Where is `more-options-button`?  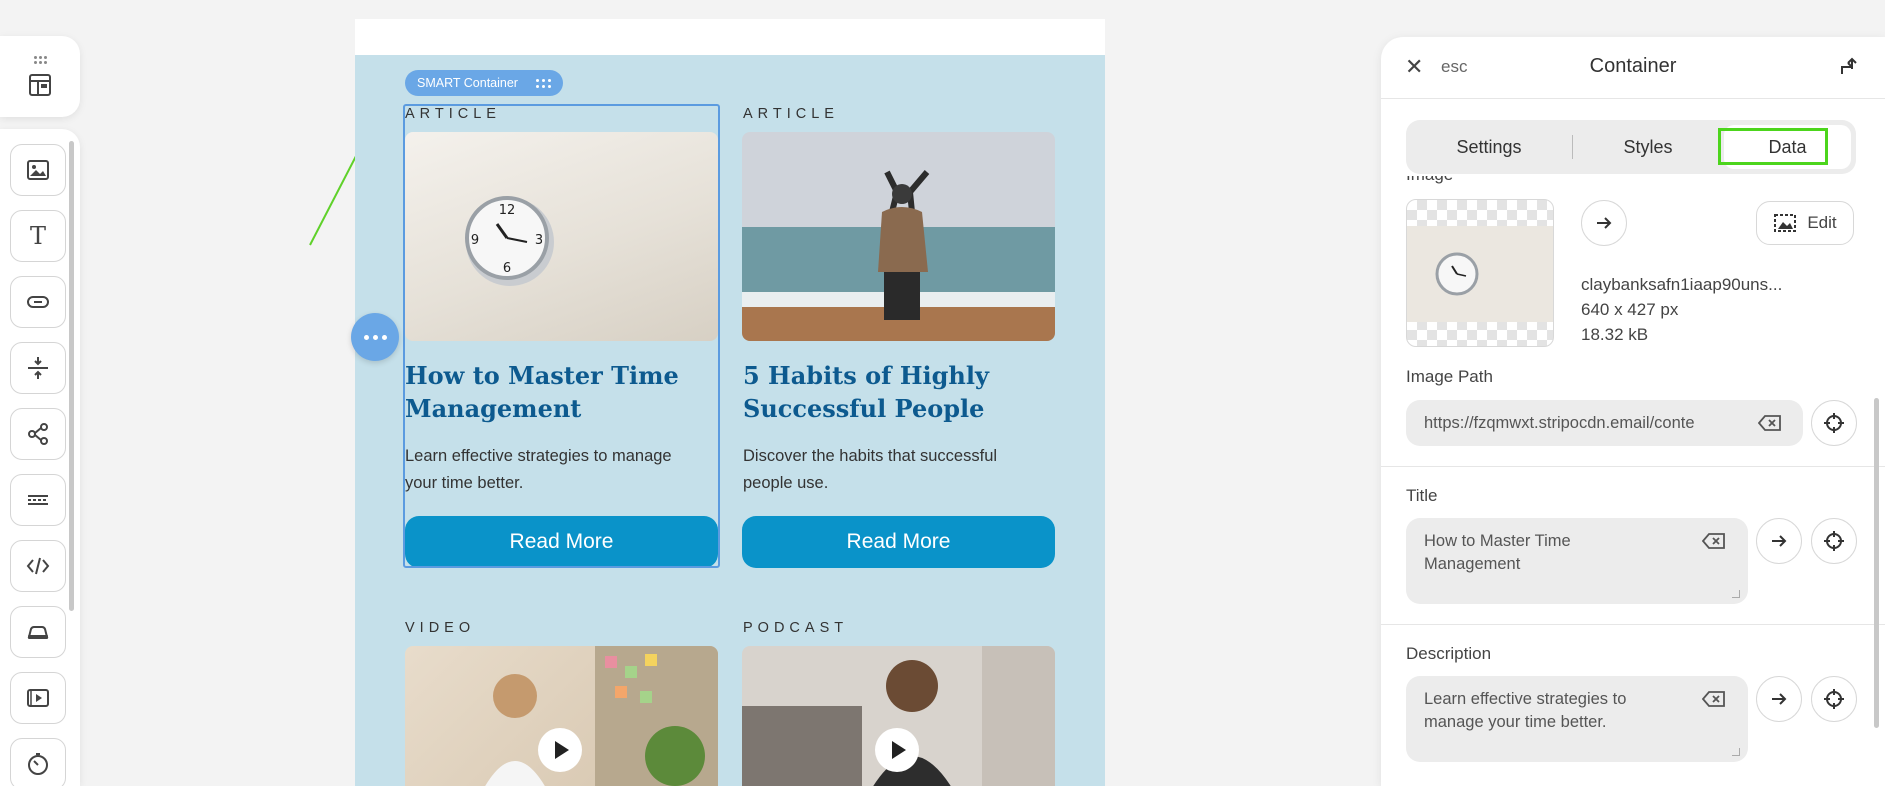
more-options-button is located at coordinates (375, 337).